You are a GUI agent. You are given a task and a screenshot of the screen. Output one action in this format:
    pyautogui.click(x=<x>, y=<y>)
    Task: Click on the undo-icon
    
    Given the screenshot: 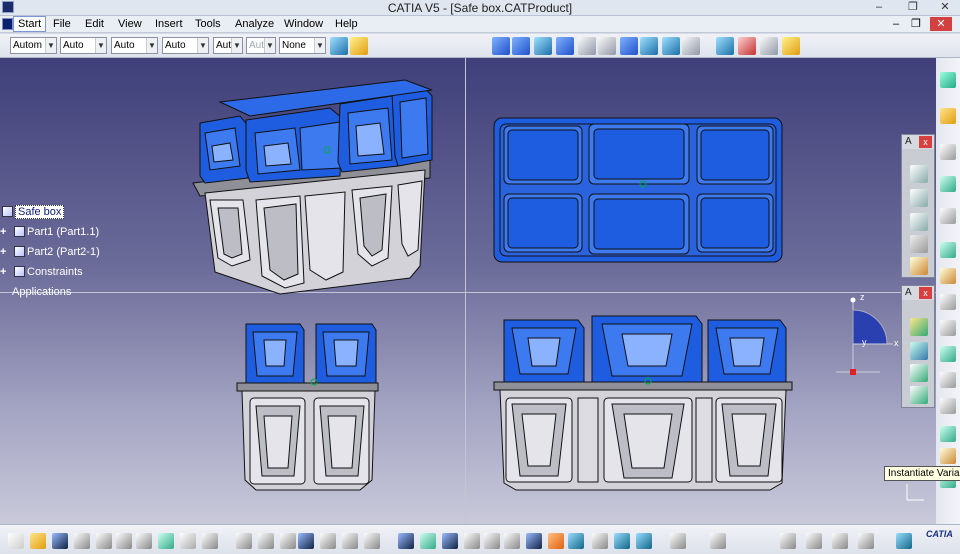 What is the action you would take?
    pyautogui.click(x=166, y=541)
    